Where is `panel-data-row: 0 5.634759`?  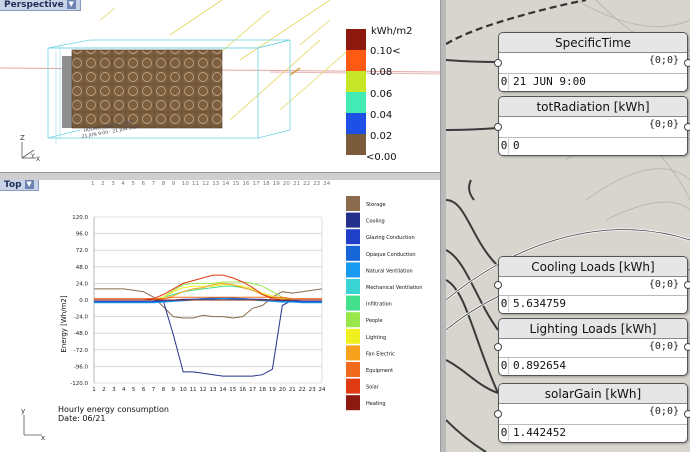 panel-data-row: 0 5.634759 is located at coordinates (593, 303).